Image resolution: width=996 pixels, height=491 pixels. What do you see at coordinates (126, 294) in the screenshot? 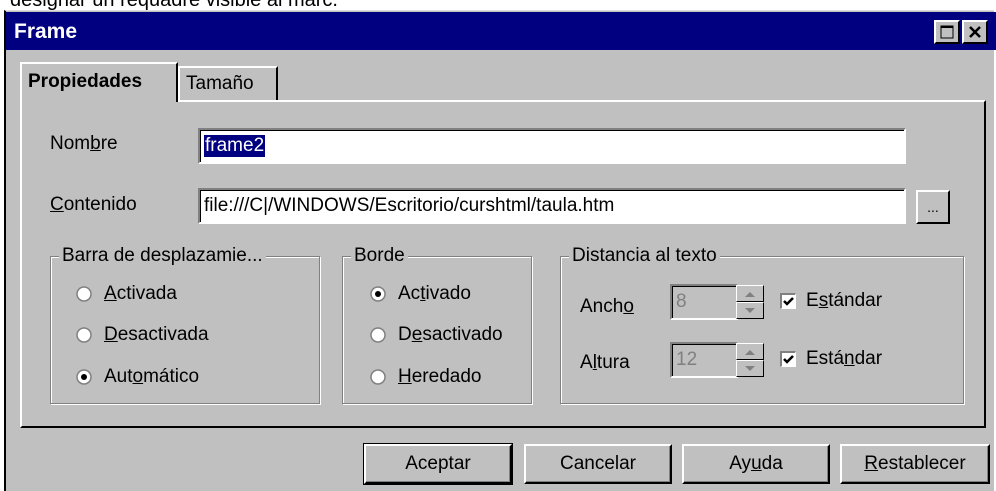
I see `radio-activada: Activada` at bounding box center [126, 294].